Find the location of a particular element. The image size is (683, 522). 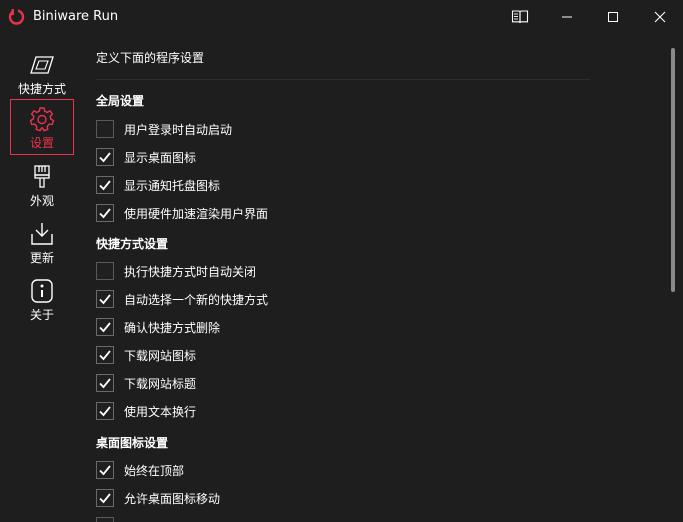

sidebar: 快捷方式 设置 外观 更新 关于 is located at coordinates (42, 278).